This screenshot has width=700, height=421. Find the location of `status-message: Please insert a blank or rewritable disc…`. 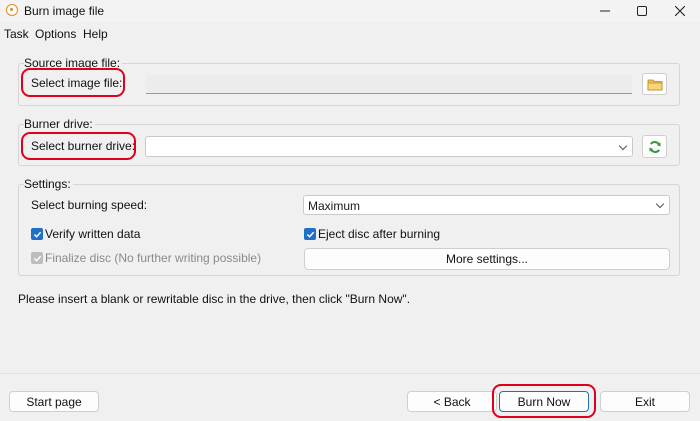

status-message: Please insert a blank or rewritable disc… is located at coordinates (214, 299).